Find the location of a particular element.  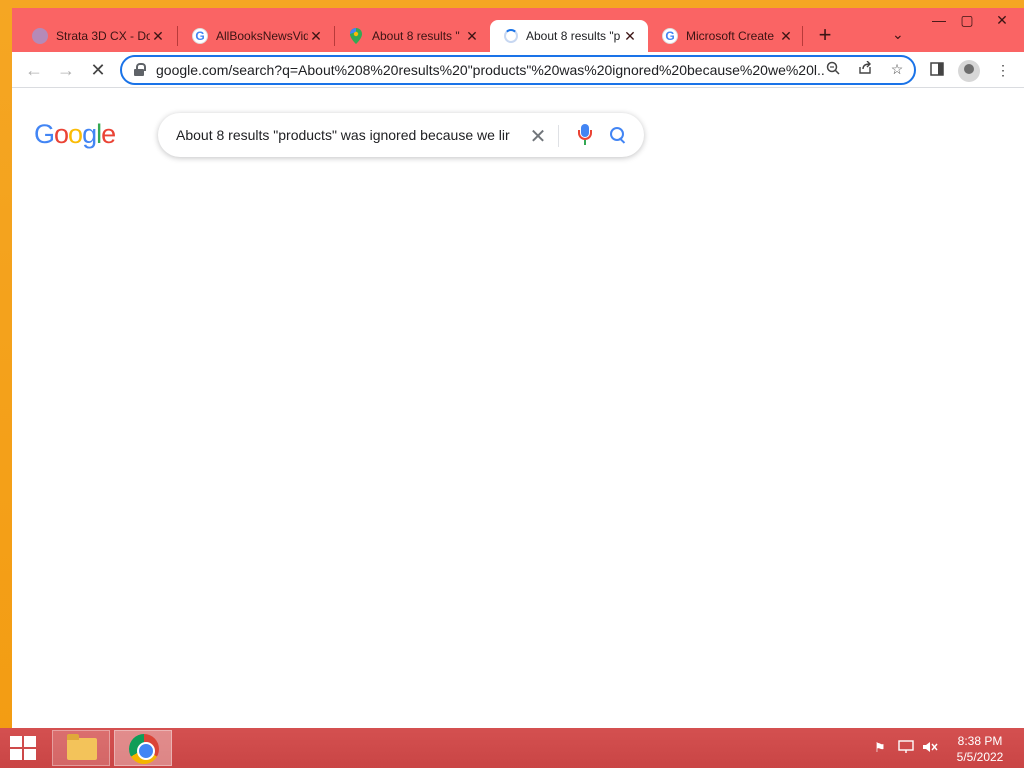

search-input is located at coordinates (348, 135).